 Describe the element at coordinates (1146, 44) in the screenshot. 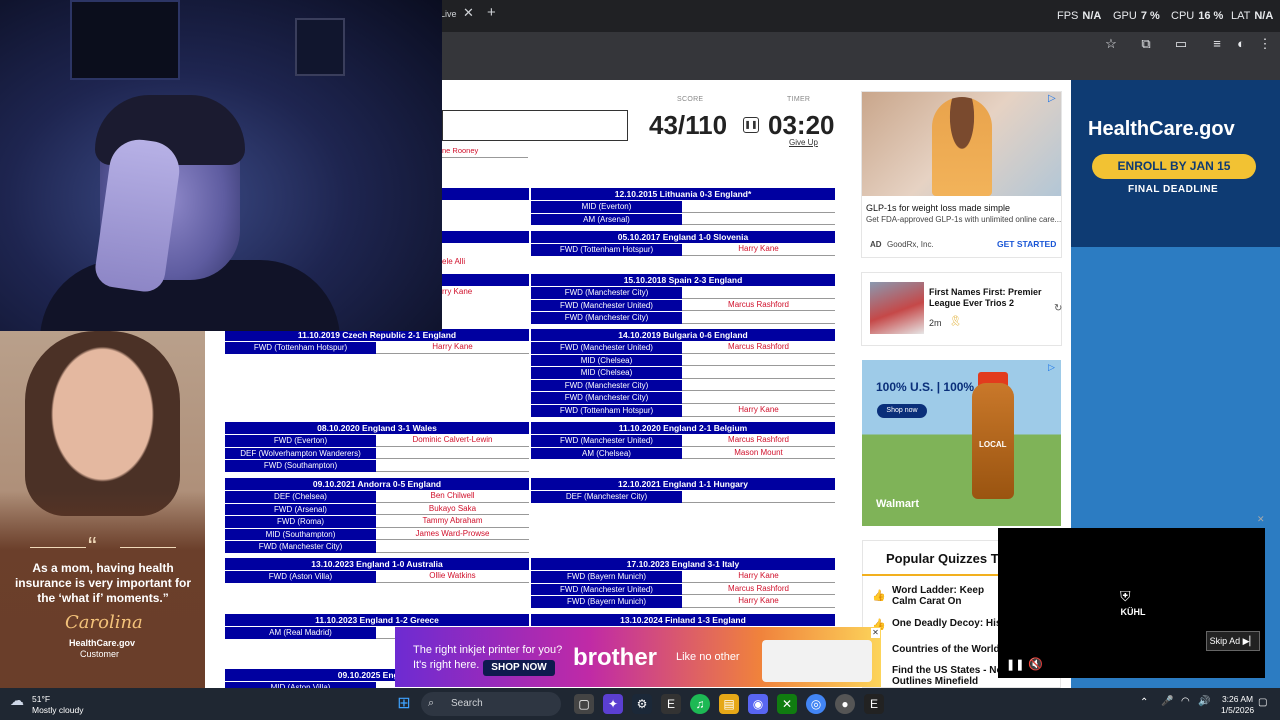

I see `extensions-icon: ⧉` at that location.